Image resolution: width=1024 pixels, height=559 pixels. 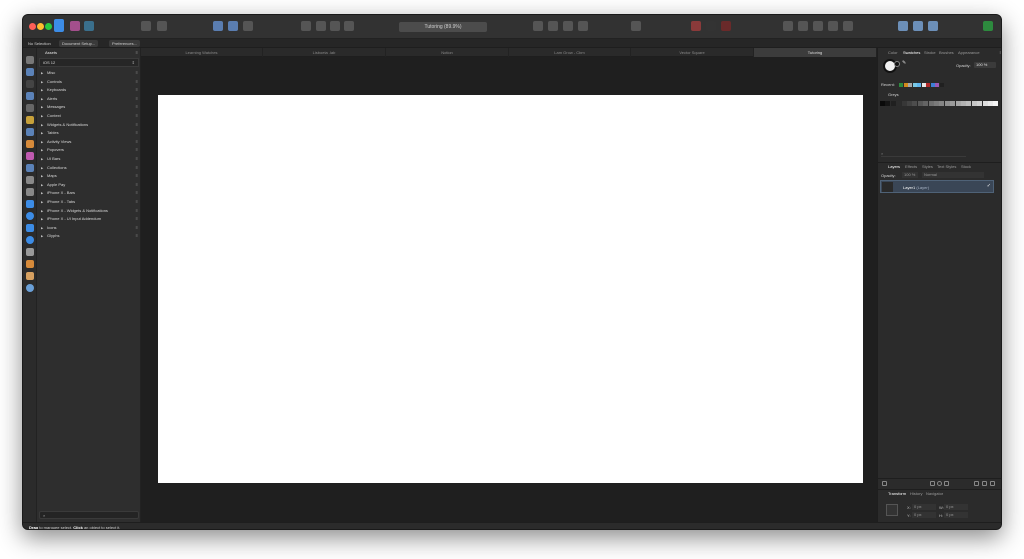 I want to click on stroke-width-icon, so click(x=711, y=26).